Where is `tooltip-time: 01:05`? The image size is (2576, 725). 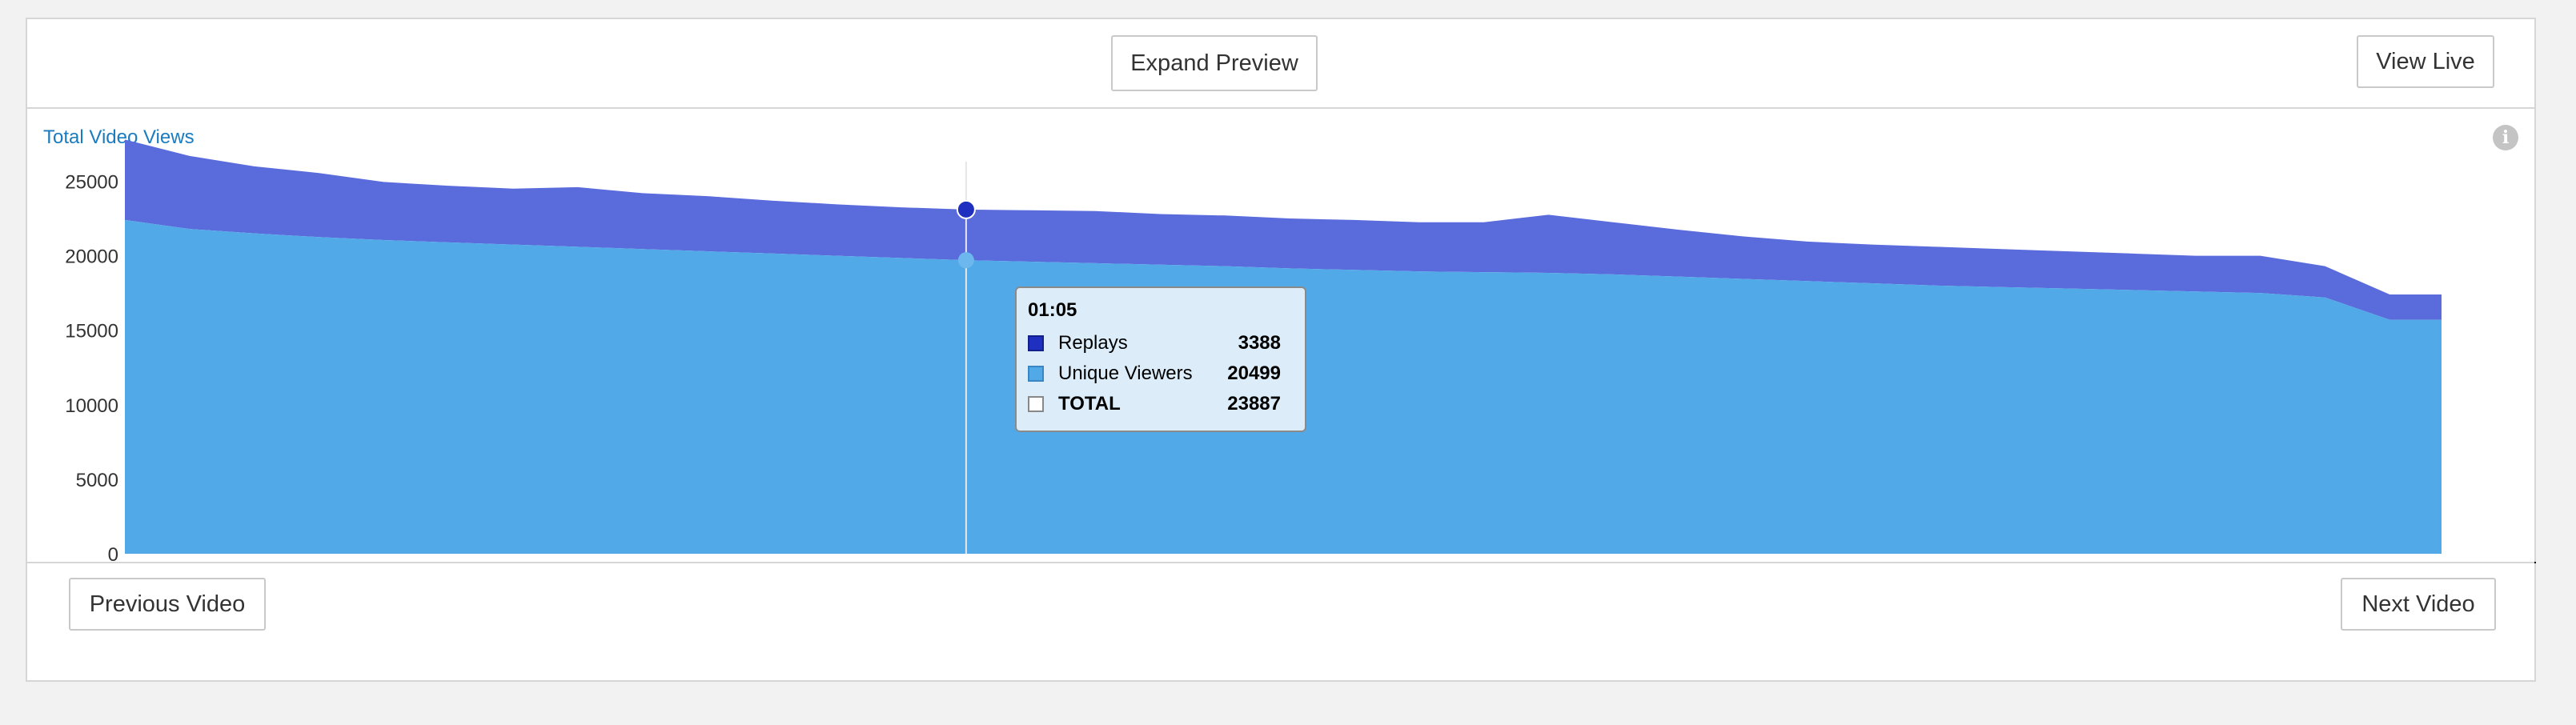
tooltip-time: 01:05 is located at coordinates (1053, 310).